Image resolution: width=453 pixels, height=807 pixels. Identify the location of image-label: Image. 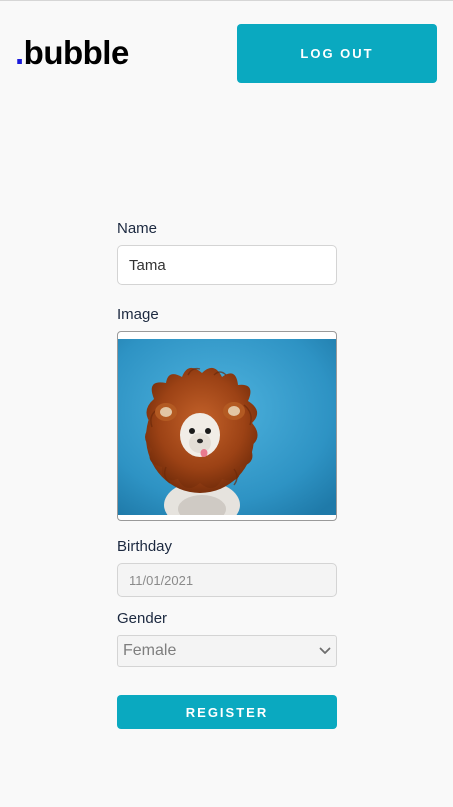
(138, 314).